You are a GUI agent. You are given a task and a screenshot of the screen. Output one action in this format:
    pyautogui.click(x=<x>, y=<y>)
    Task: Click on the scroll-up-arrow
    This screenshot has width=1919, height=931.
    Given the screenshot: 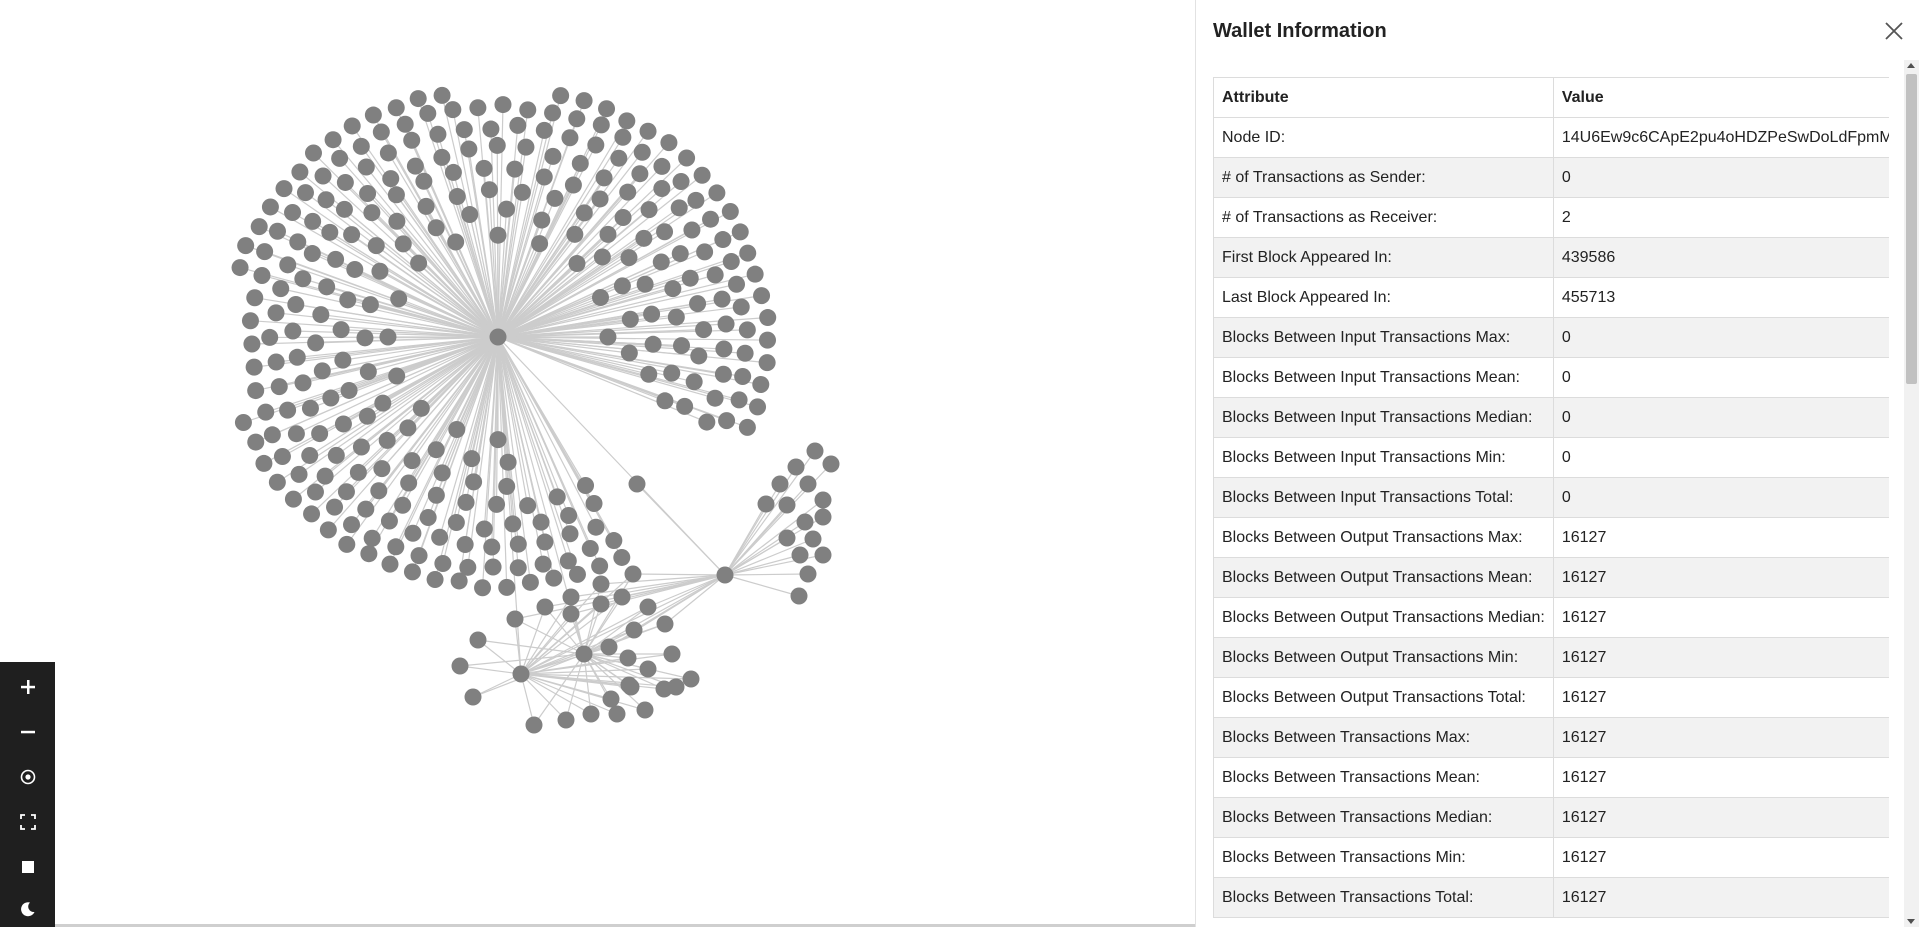 What is the action you would take?
    pyautogui.click(x=1911, y=65)
    